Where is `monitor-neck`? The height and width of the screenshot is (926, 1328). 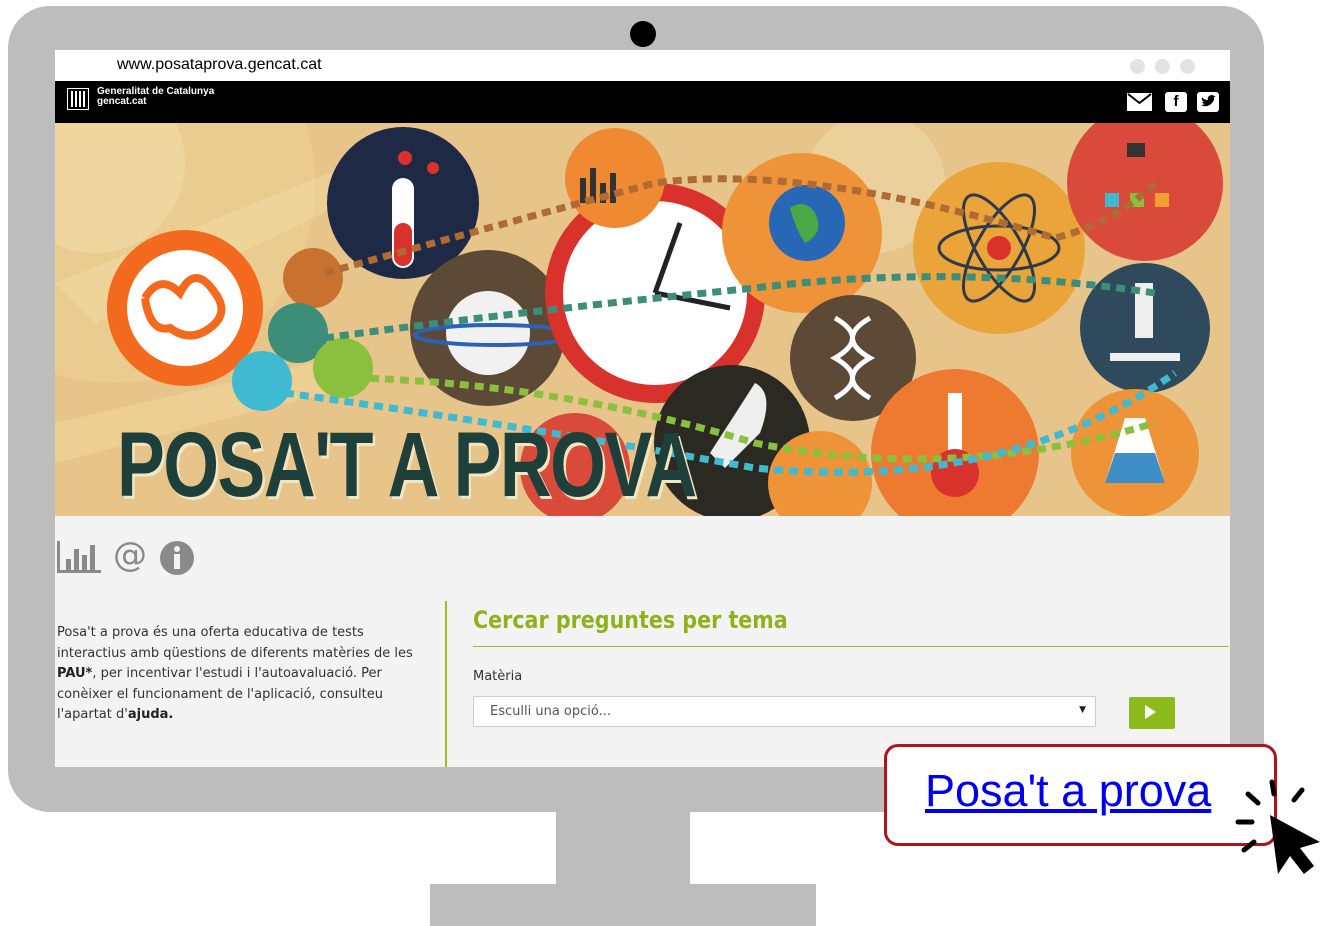
monitor-neck is located at coordinates (623, 846).